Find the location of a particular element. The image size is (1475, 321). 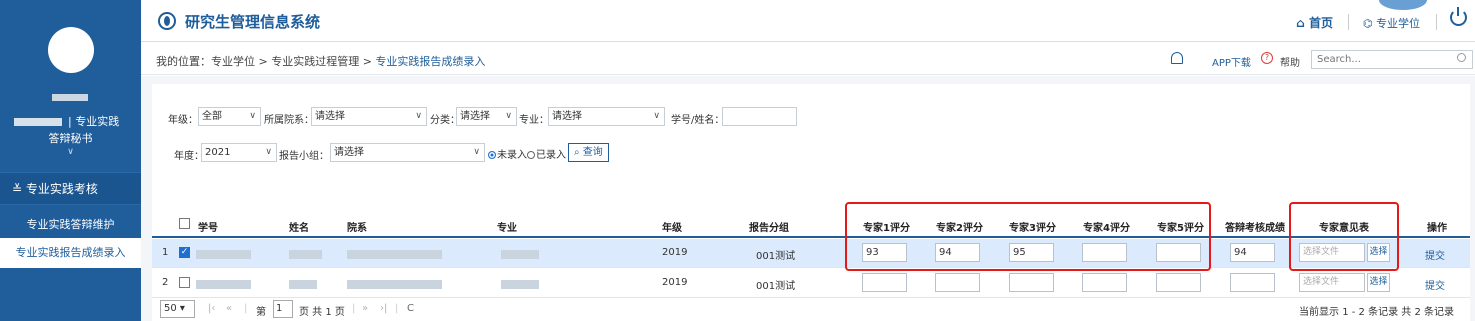

degree-link: ⌬ 专业学位 is located at coordinates (1391, 23).